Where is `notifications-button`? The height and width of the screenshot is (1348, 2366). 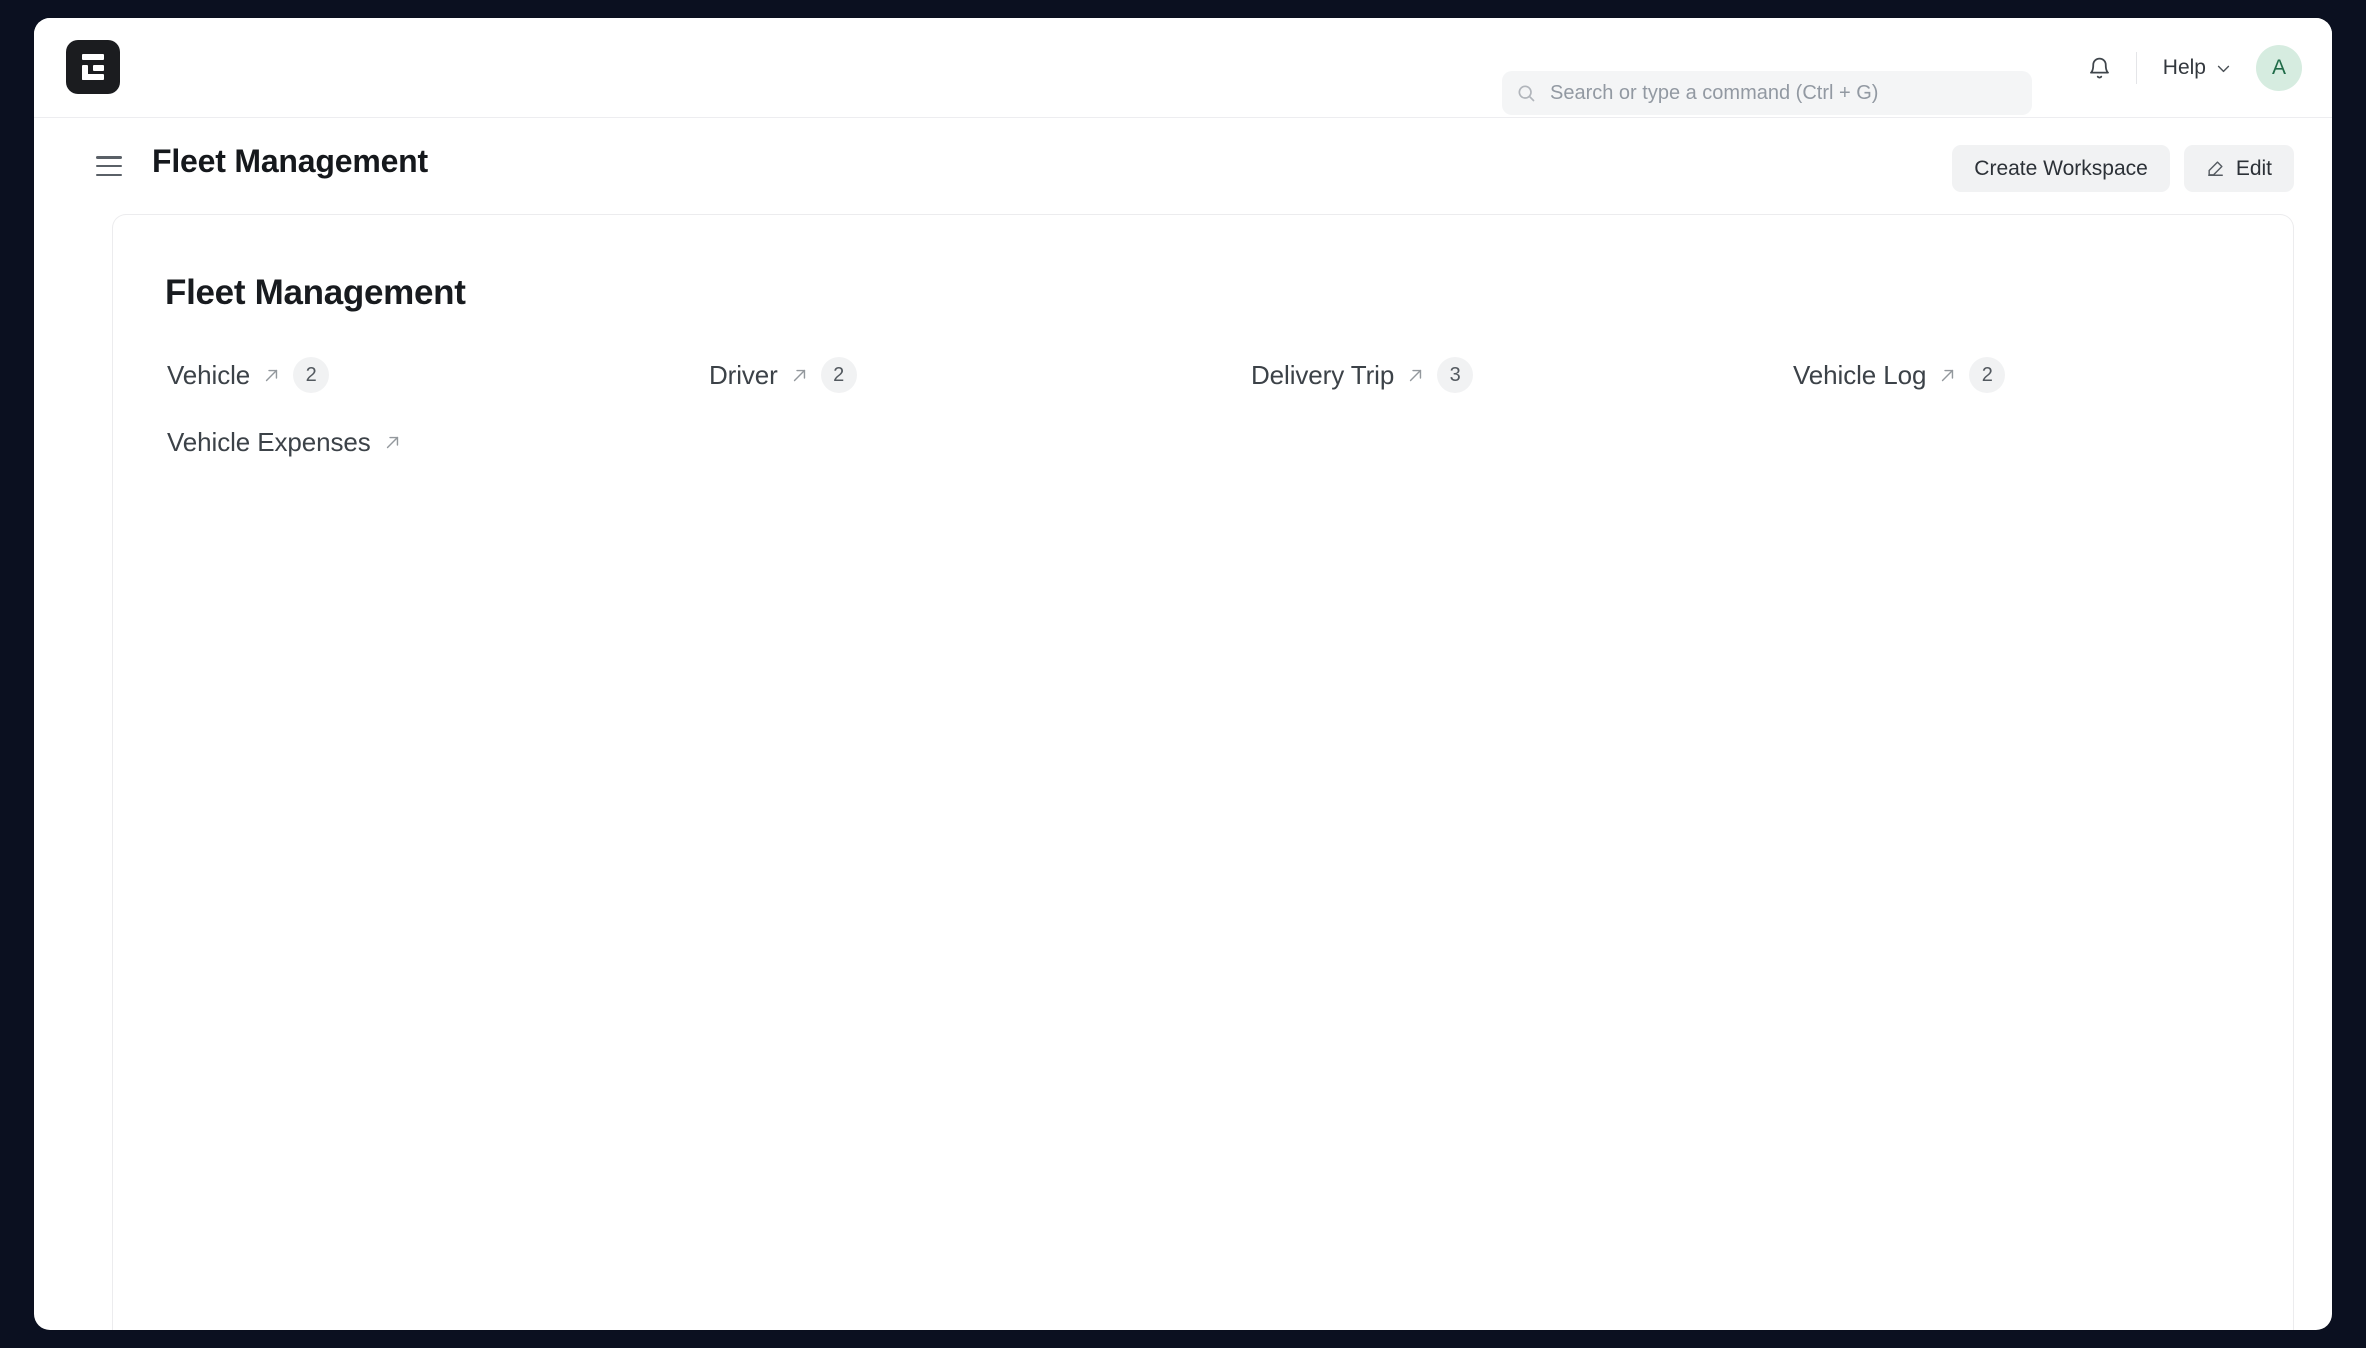 notifications-button is located at coordinates (2100, 68).